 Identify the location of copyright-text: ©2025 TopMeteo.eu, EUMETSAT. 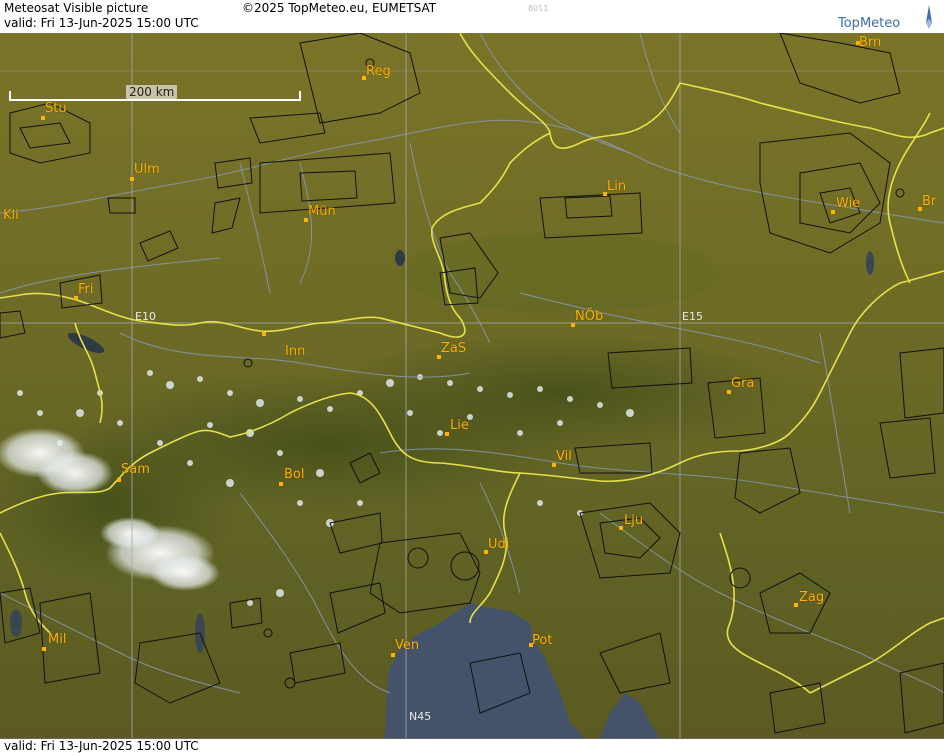
(339, 8).